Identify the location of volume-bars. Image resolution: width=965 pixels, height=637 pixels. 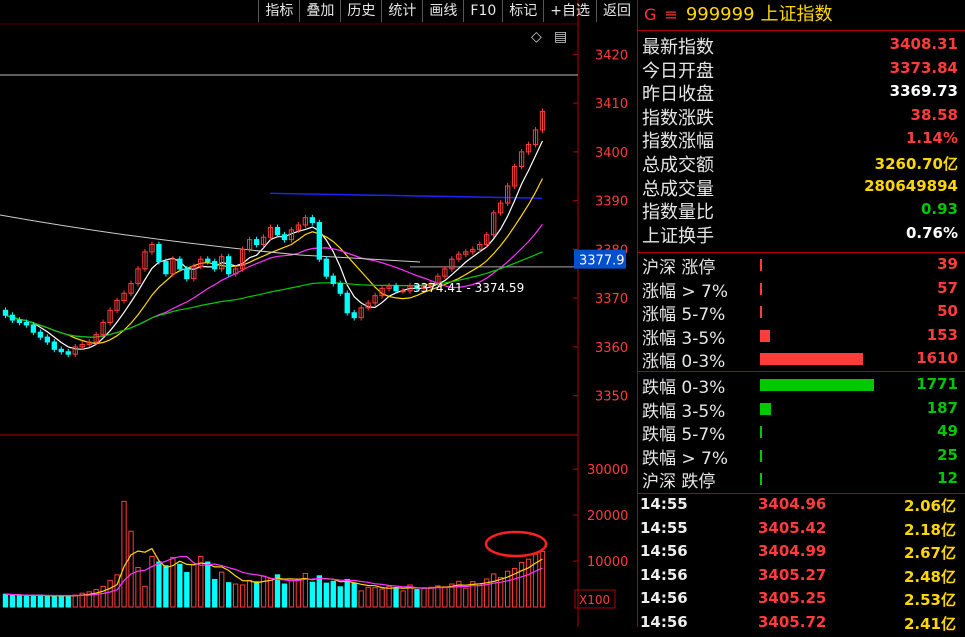
(275, 554).